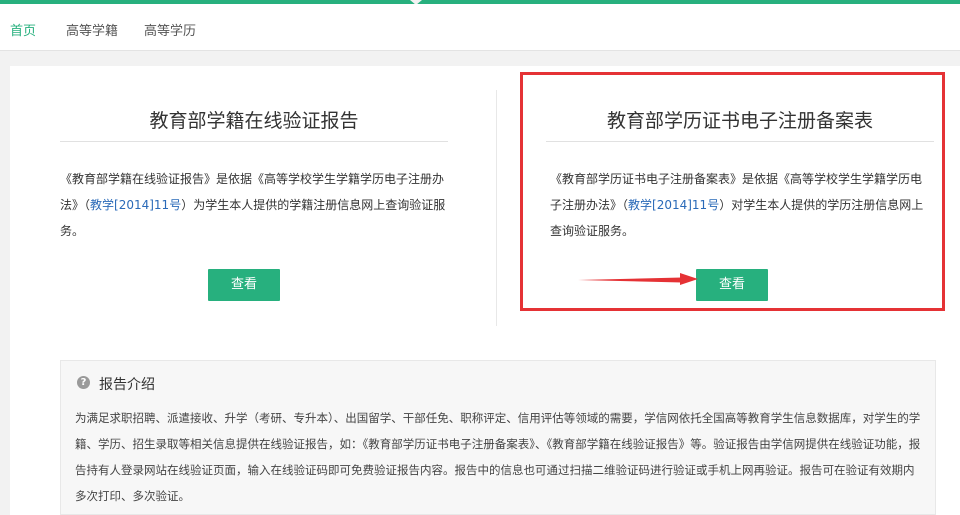  Describe the element at coordinates (254, 121) in the screenshot. I see `card-title: 教育部学籍在线验证报告` at that location.